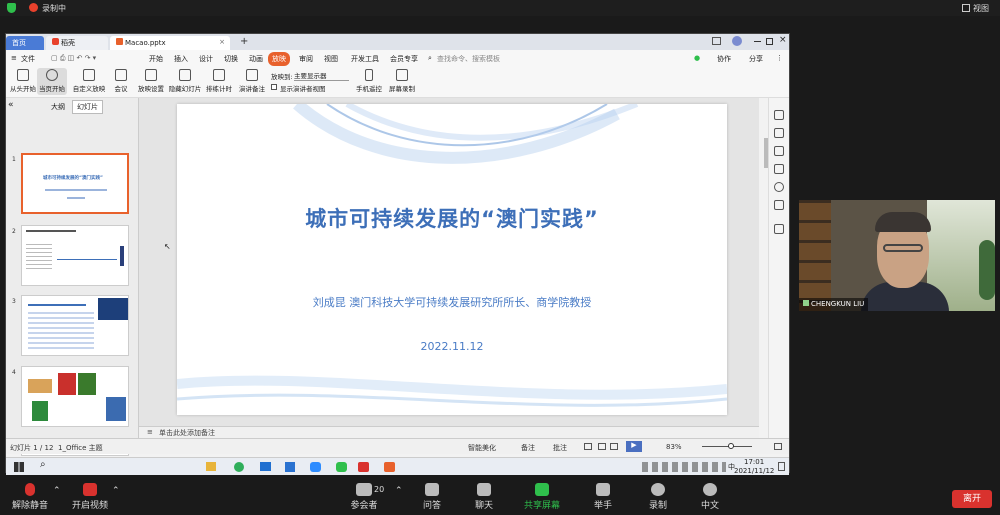 This screenshot has height=515, width=1000. What do you see at coordinates (341, 467) in the screenshot?
I see `wechat-icon` at bounding box center [341, 467].